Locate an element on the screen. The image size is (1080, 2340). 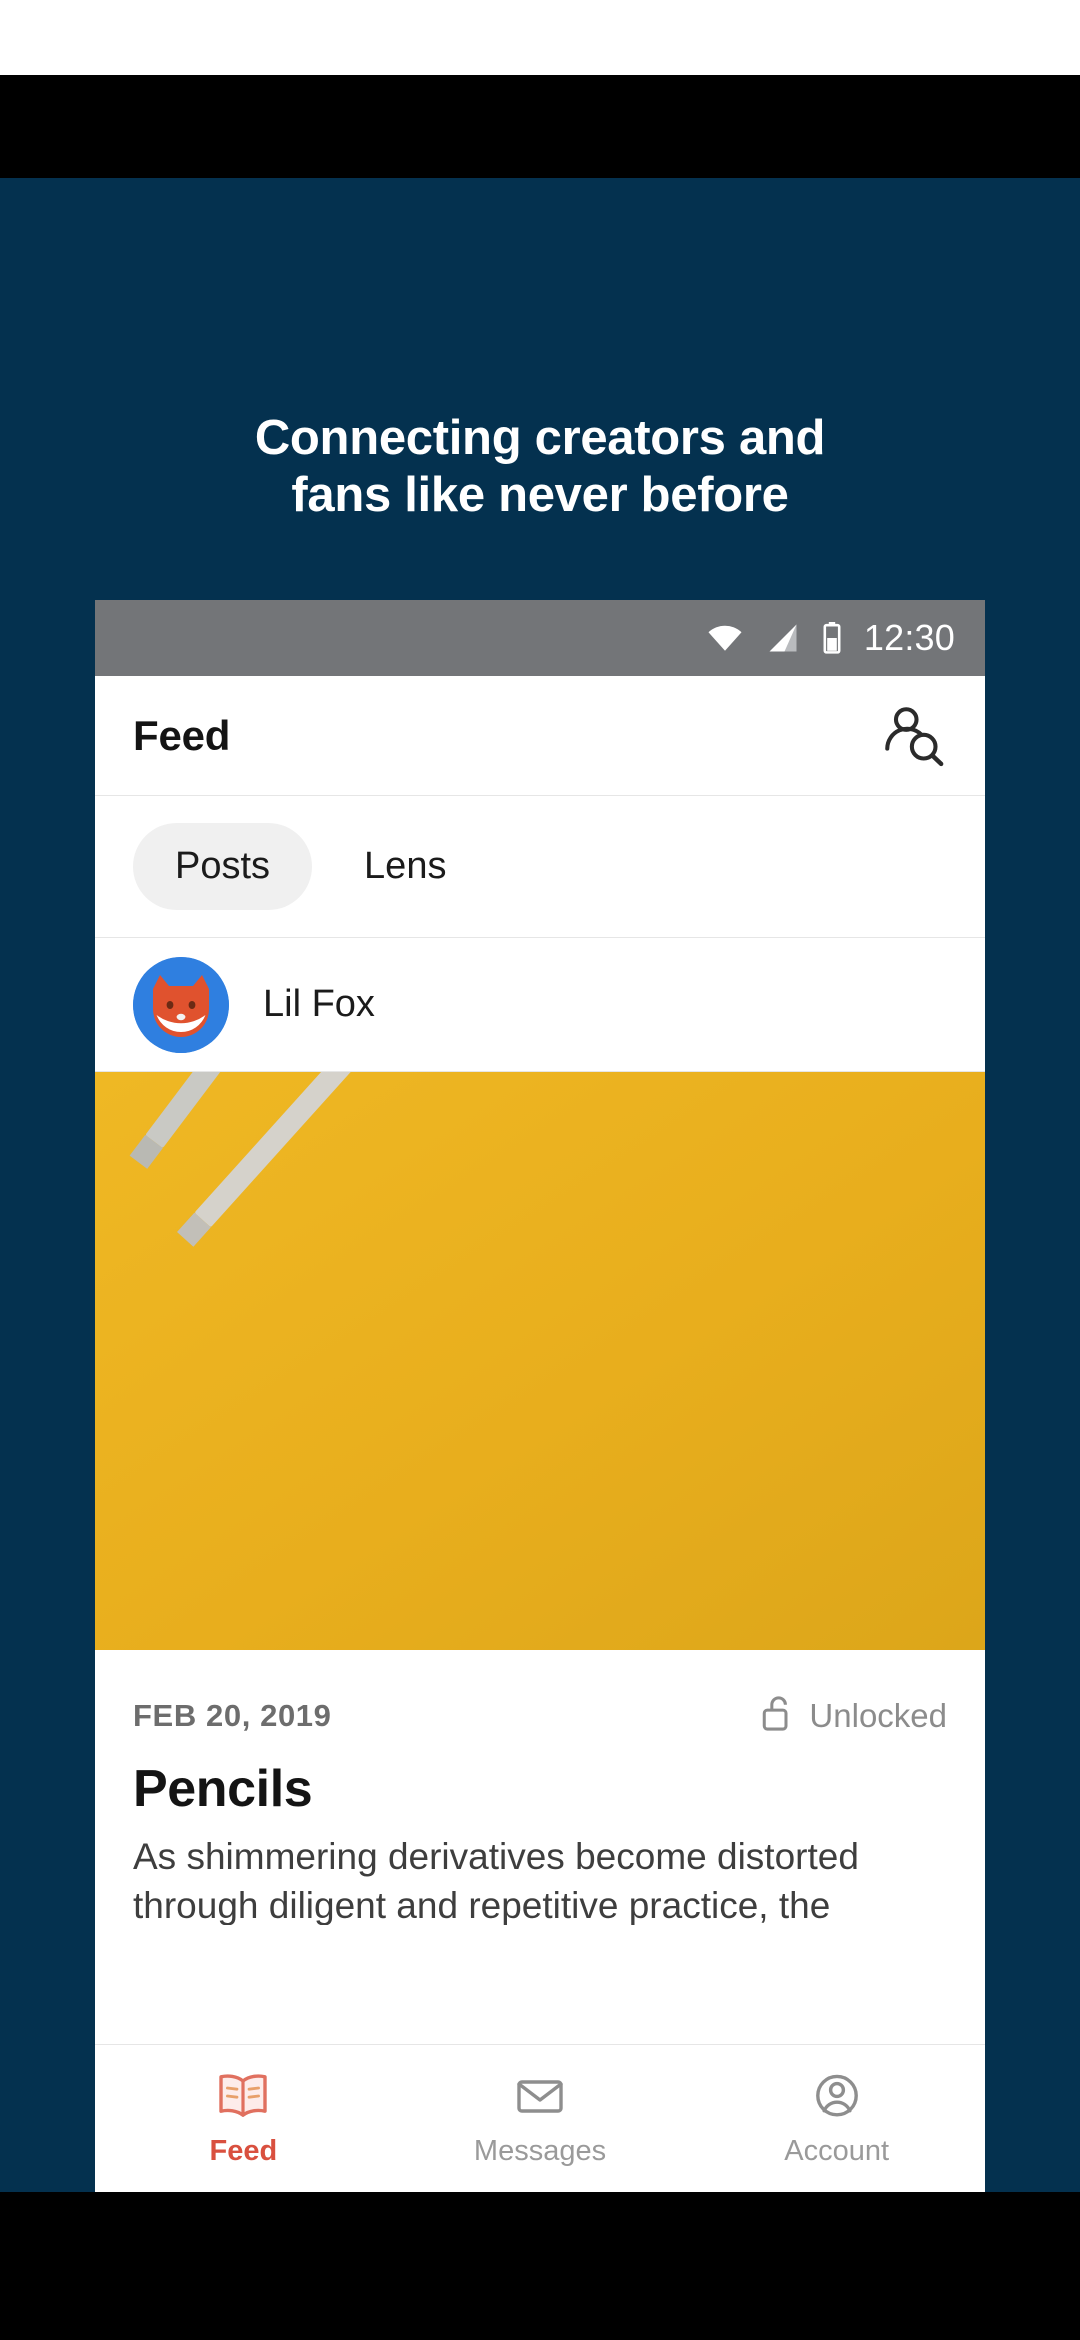
post-title: Pencils is located at coordinates (540, 1778).